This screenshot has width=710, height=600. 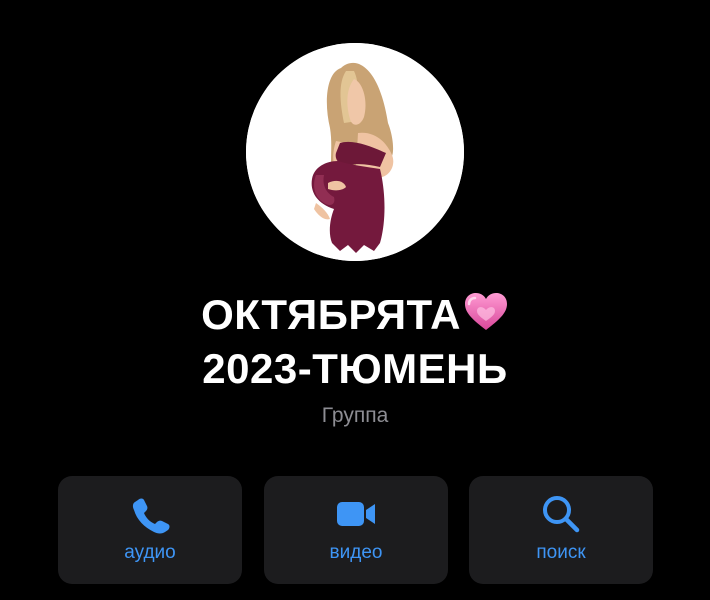 What do you see at coordinates (150, 552) in the screenshot?
I see `audio-call-label: аудио` at bounding box center [150, 552].